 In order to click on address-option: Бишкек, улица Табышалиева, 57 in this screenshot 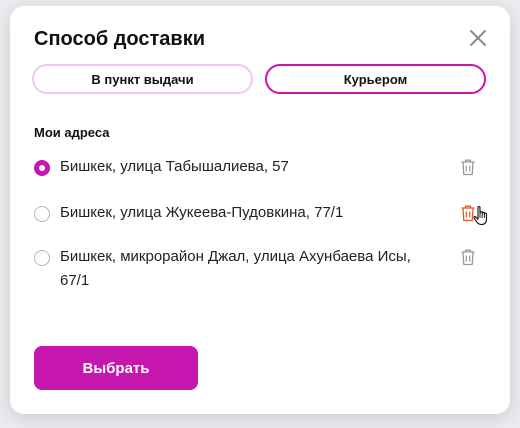, I will do `click(260, 168)`.